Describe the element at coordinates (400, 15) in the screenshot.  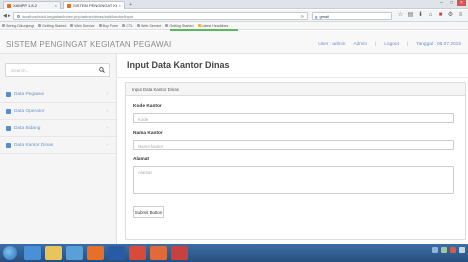
I see `star-icon: ☆` at that location.